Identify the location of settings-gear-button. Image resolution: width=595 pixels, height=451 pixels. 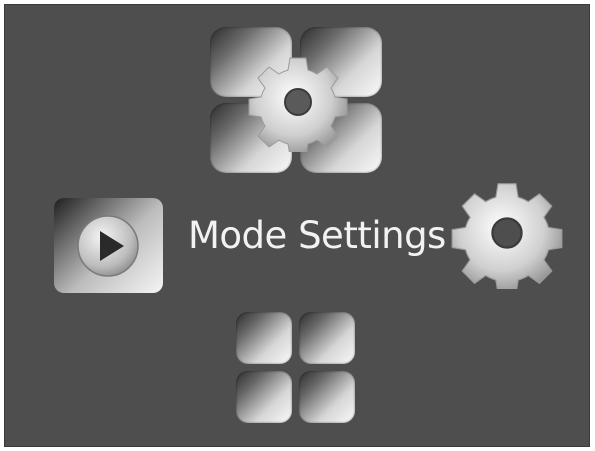
(507, 233).